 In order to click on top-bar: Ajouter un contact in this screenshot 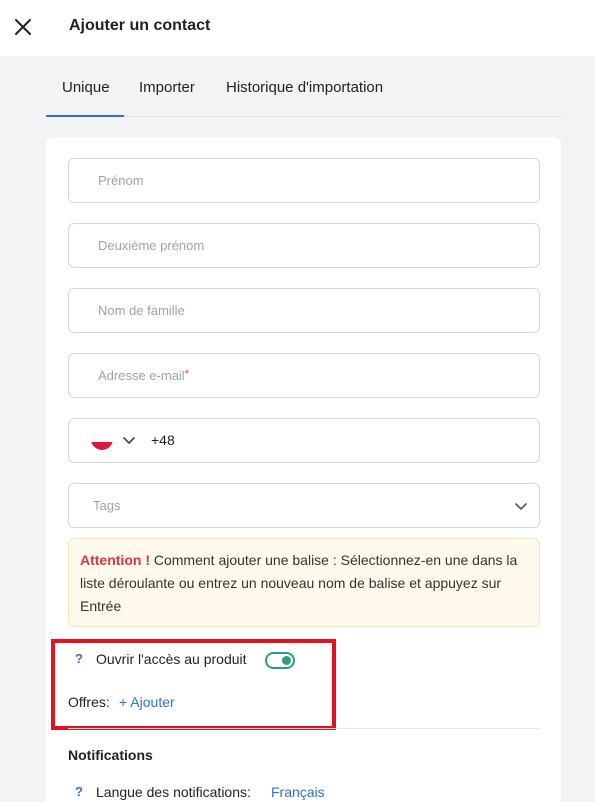, I will do `click(297, 28)`.